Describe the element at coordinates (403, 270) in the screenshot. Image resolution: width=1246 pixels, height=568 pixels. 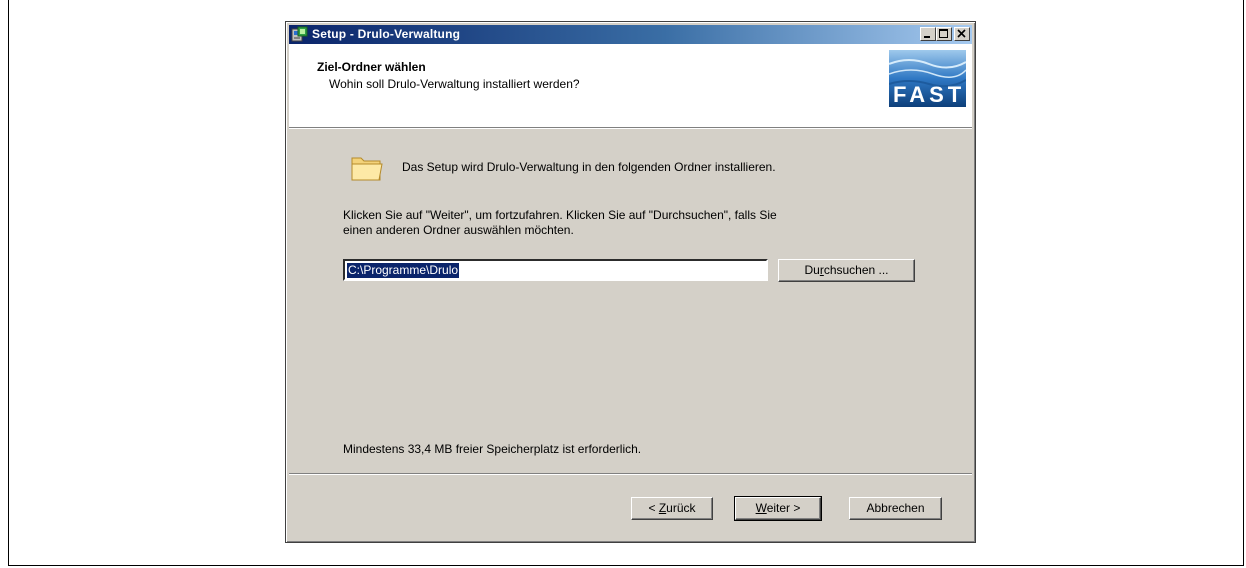
I see `install-path-value: C:\Programme\Drulo` at that location.